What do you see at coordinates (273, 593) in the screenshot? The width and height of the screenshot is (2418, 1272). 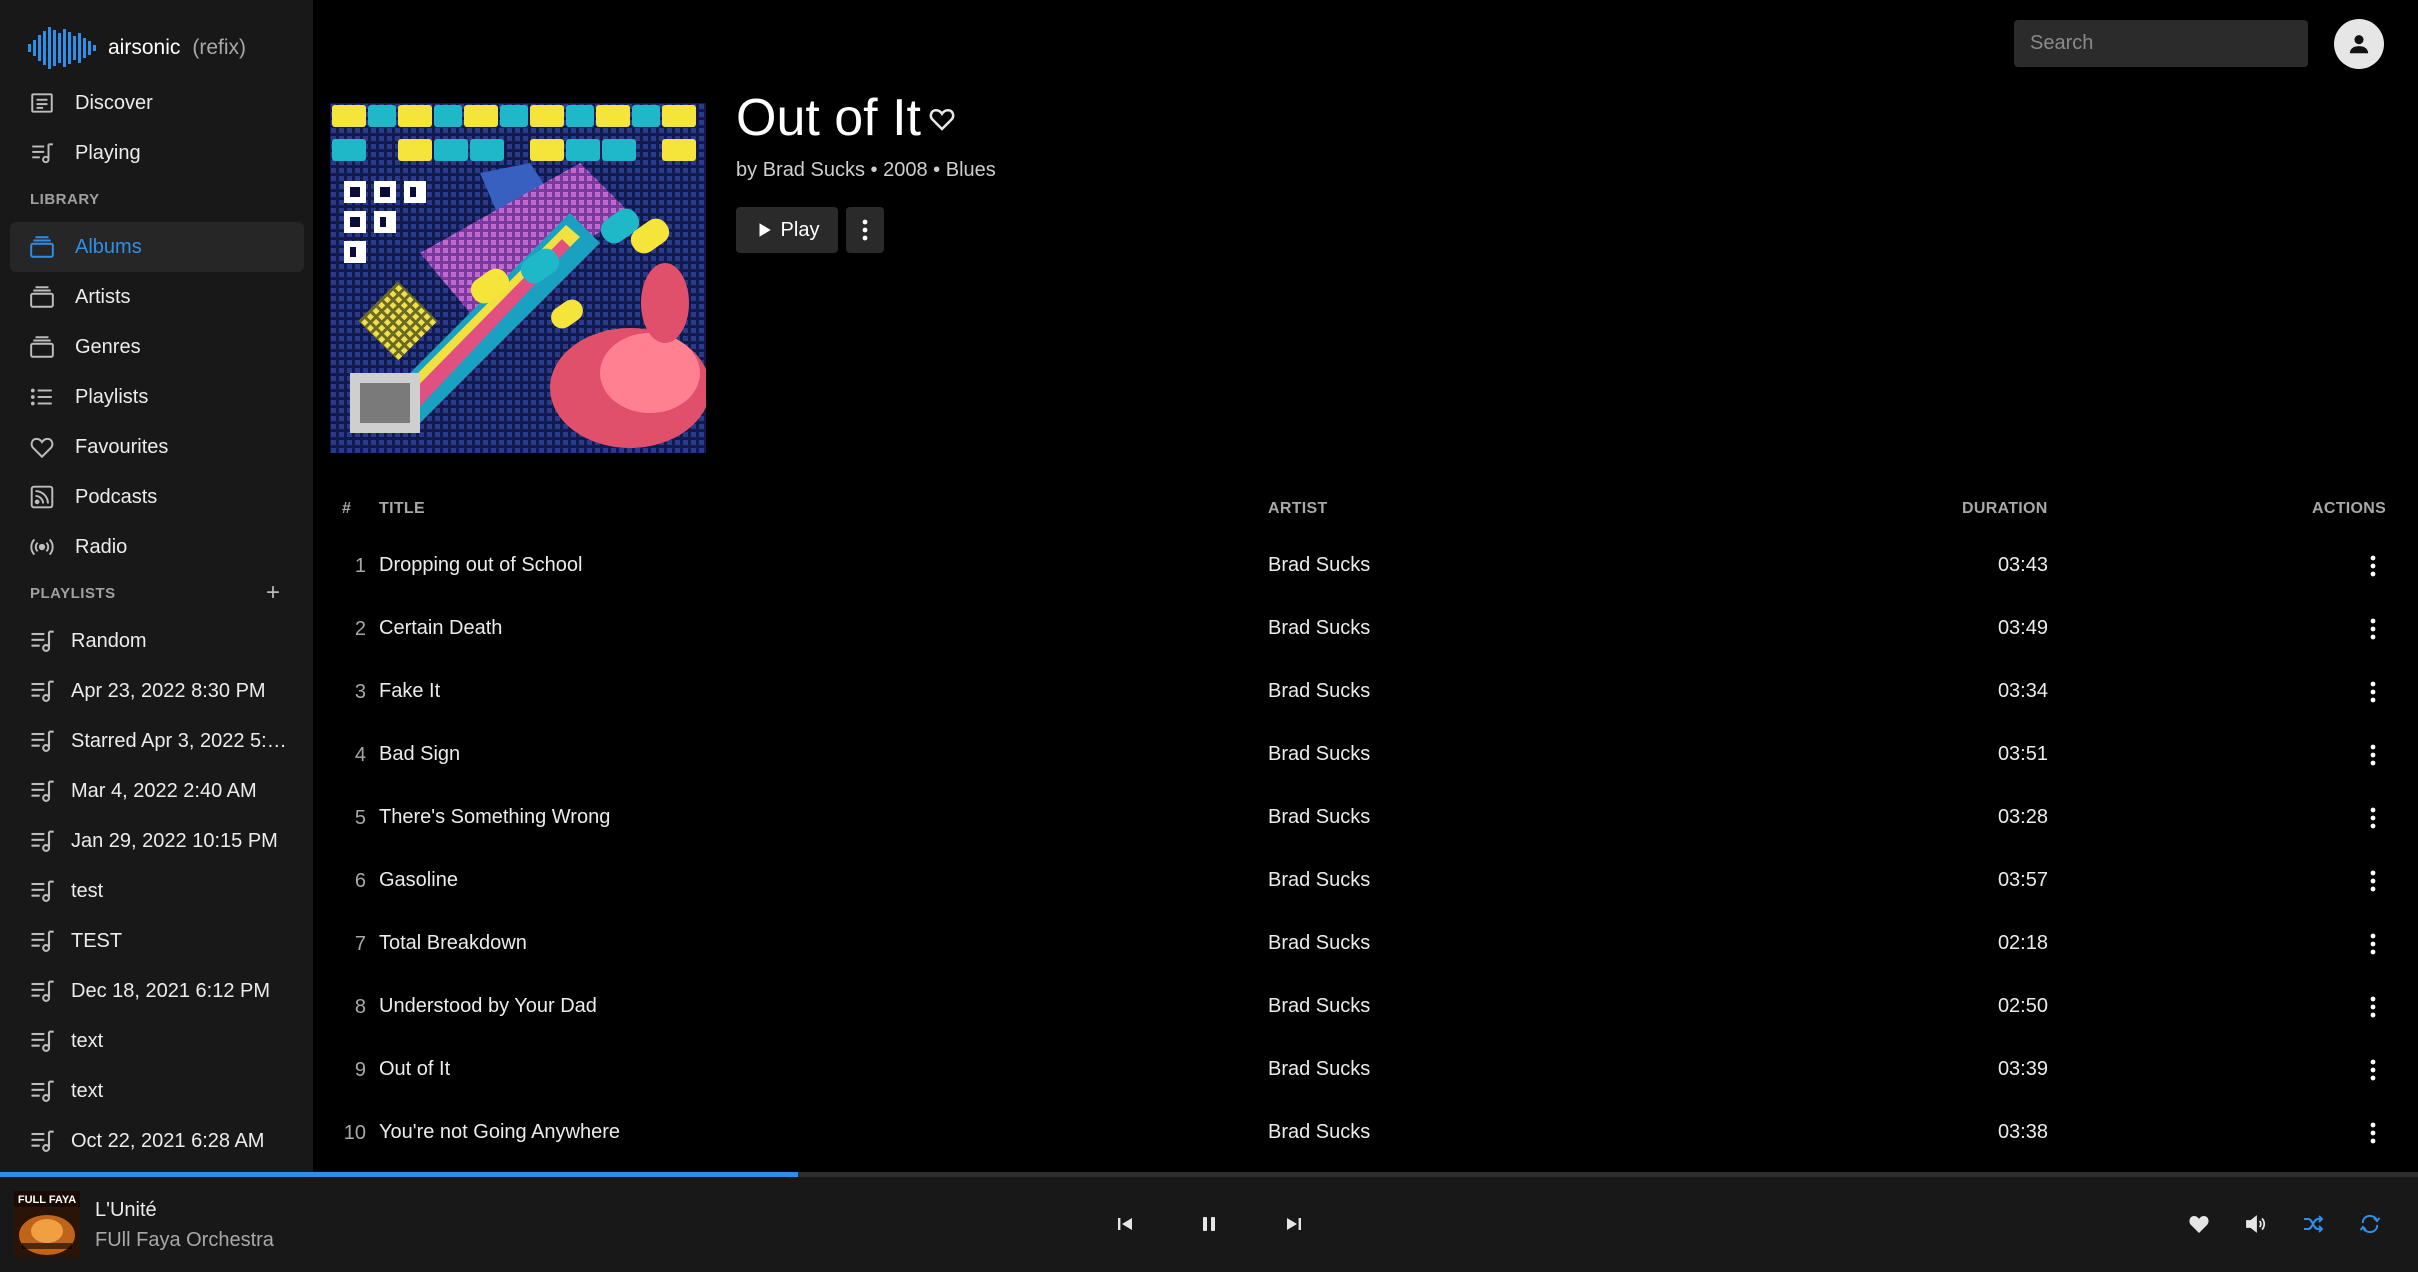 I see `add-playlist-button: +` at bounding box center [273, 593].